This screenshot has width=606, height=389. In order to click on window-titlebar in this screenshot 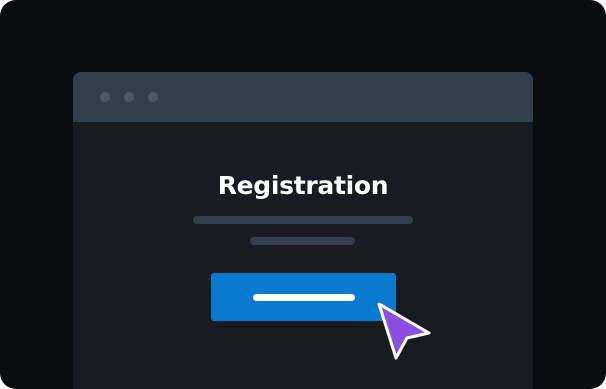, I will do `click(303, 97)`.